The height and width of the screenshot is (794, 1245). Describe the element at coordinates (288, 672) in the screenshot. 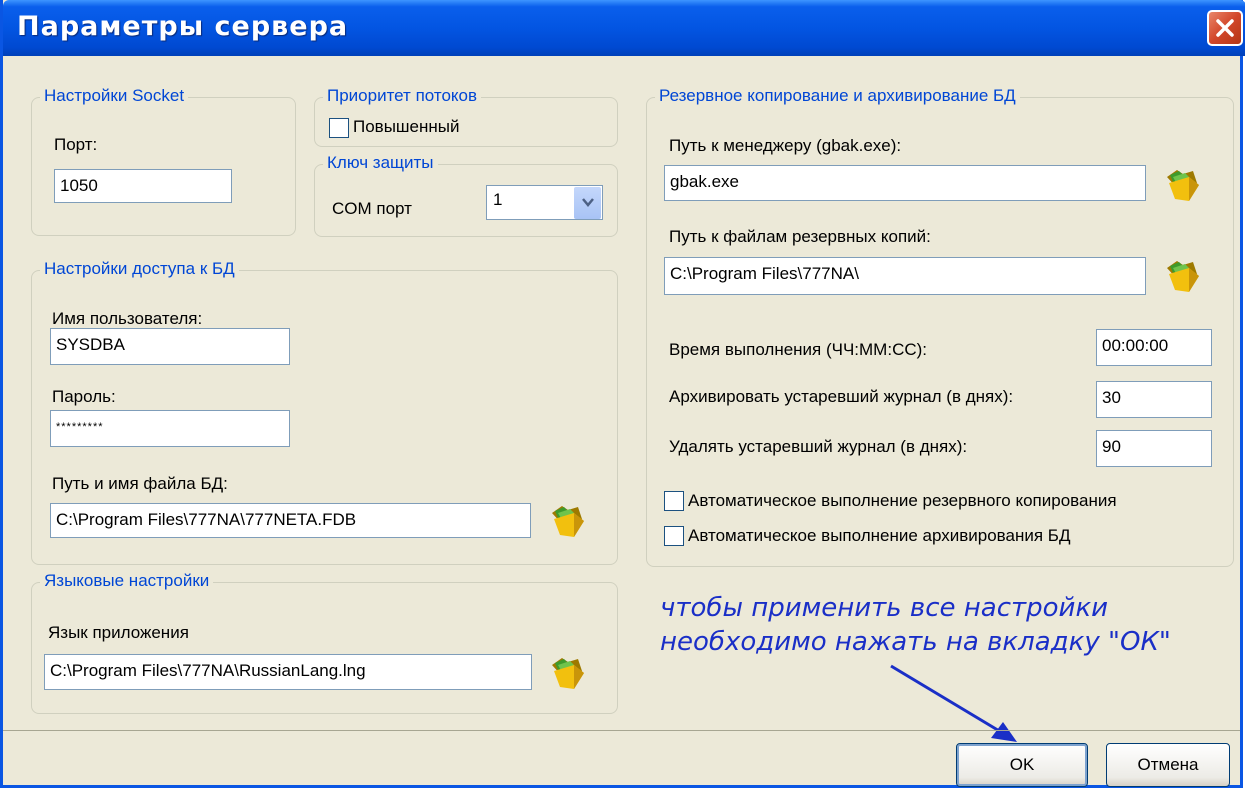

I see `app-language-input: C:\Program Files\777NA\RussianLang.lng` at that location.